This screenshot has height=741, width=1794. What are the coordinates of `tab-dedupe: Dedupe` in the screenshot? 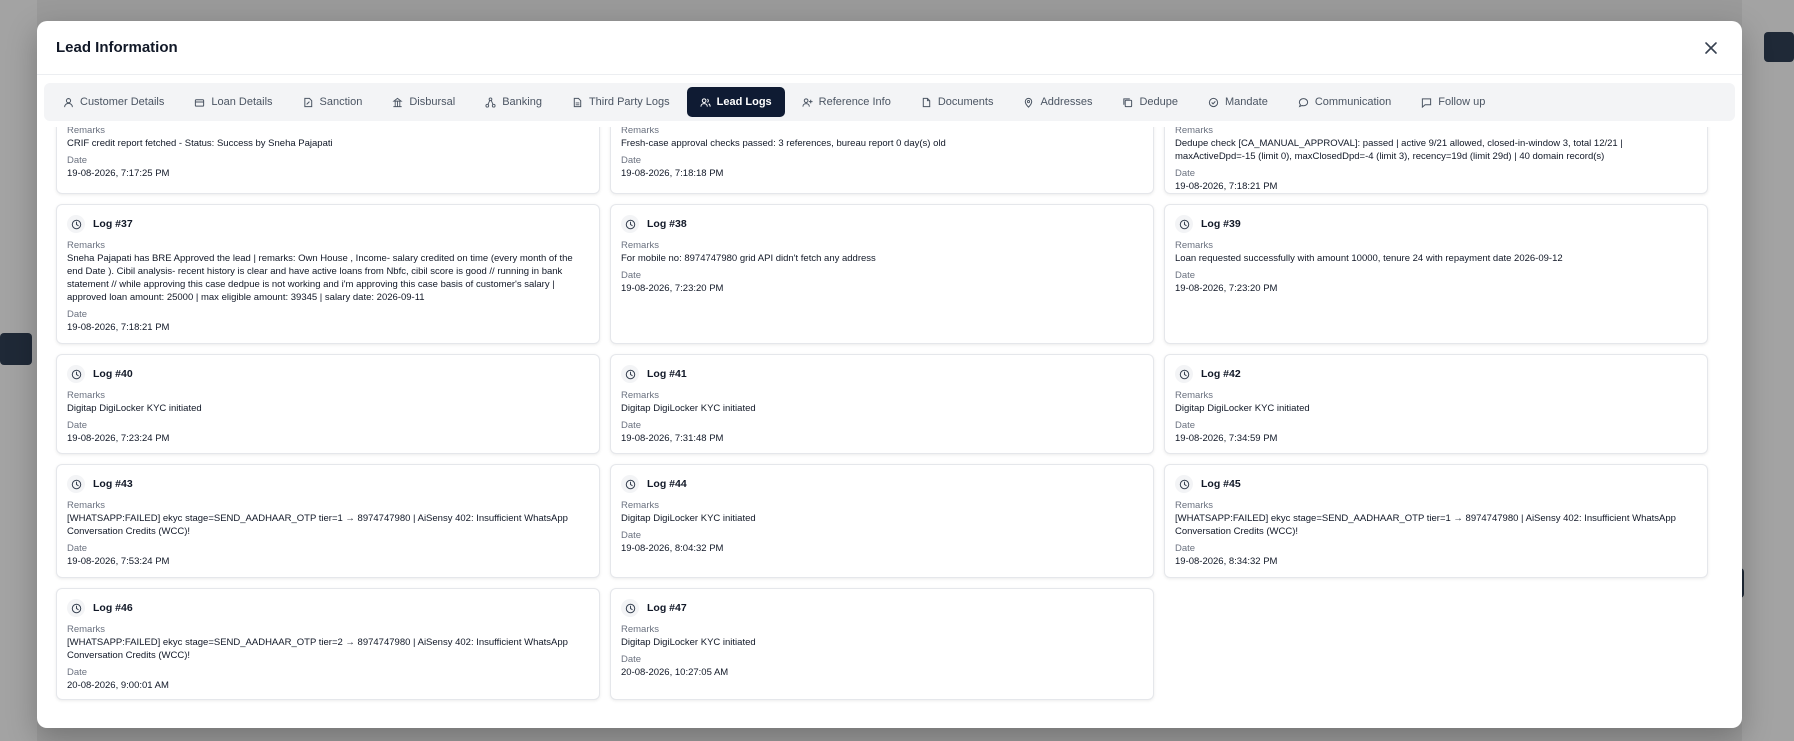 It's located at (1150, 102).